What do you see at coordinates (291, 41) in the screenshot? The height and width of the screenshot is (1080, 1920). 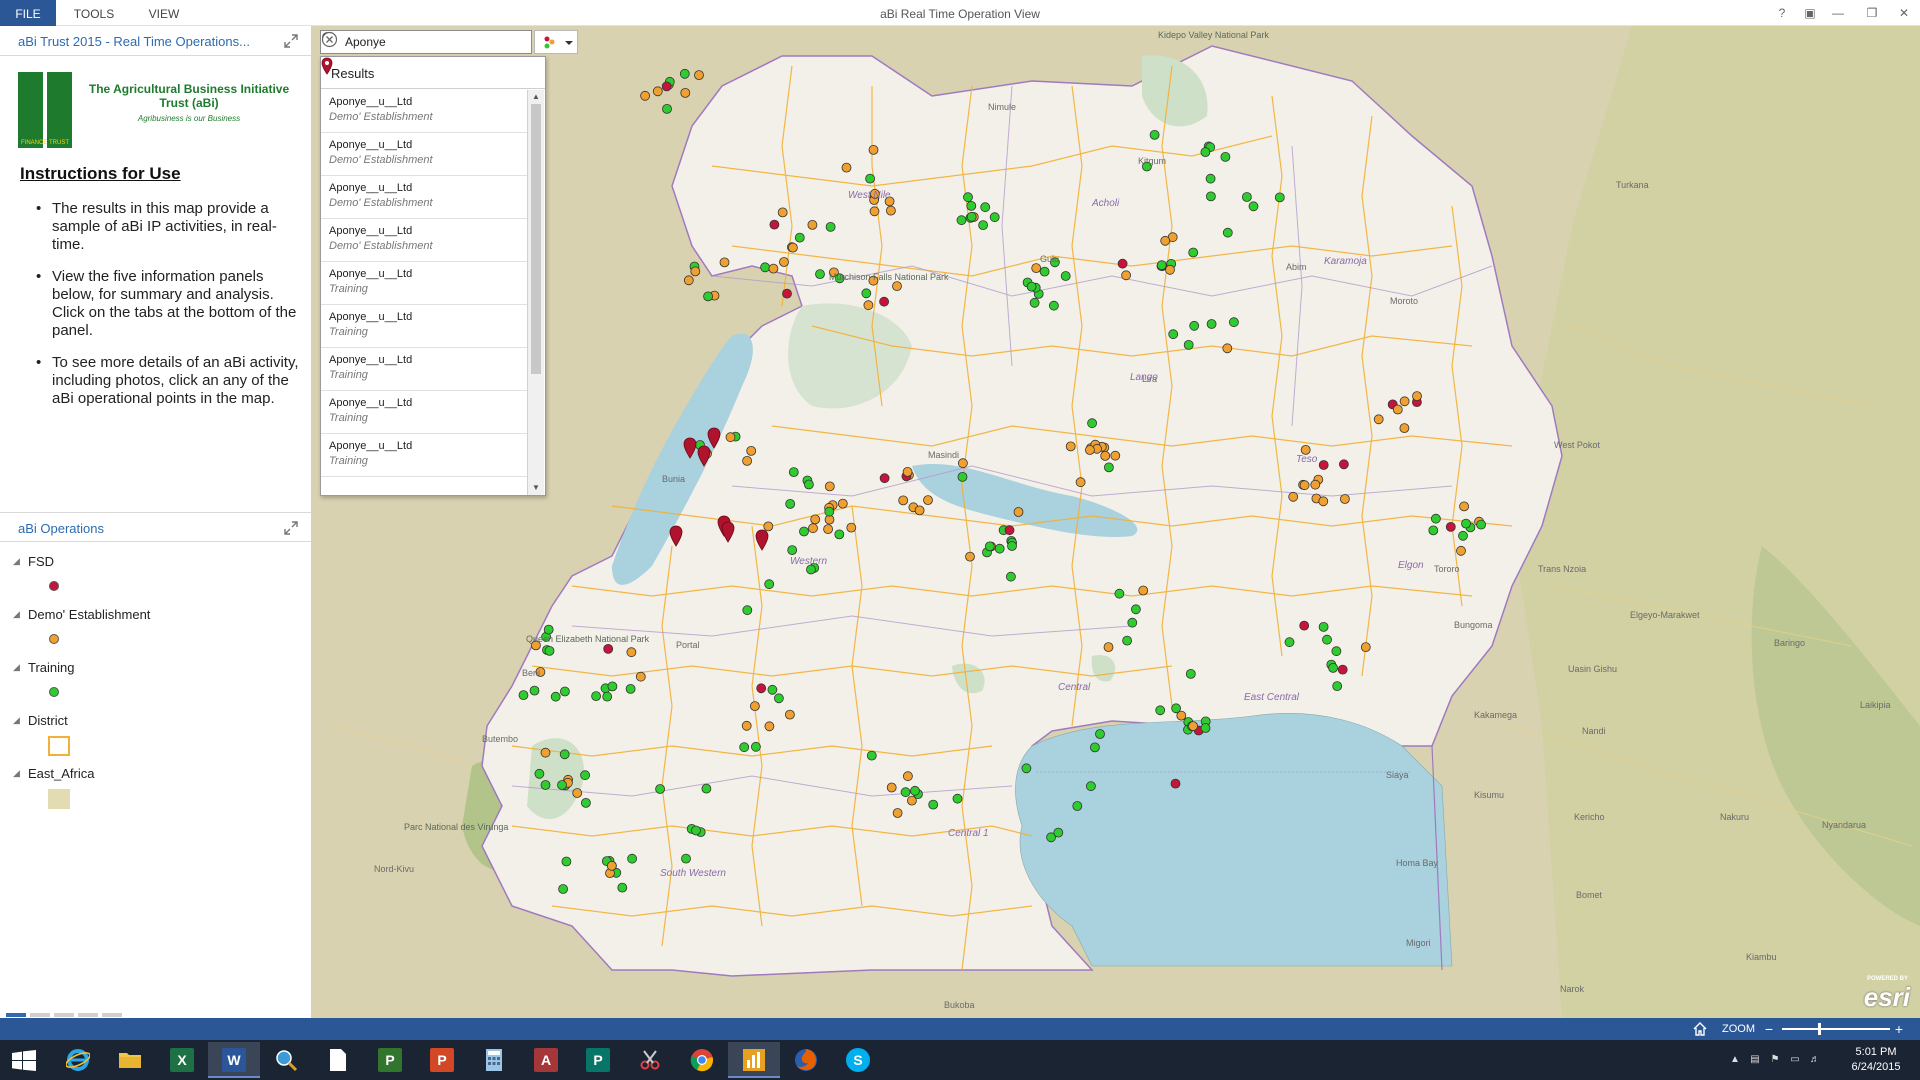 I see `expand-icon` at bounding box center [291, 41].